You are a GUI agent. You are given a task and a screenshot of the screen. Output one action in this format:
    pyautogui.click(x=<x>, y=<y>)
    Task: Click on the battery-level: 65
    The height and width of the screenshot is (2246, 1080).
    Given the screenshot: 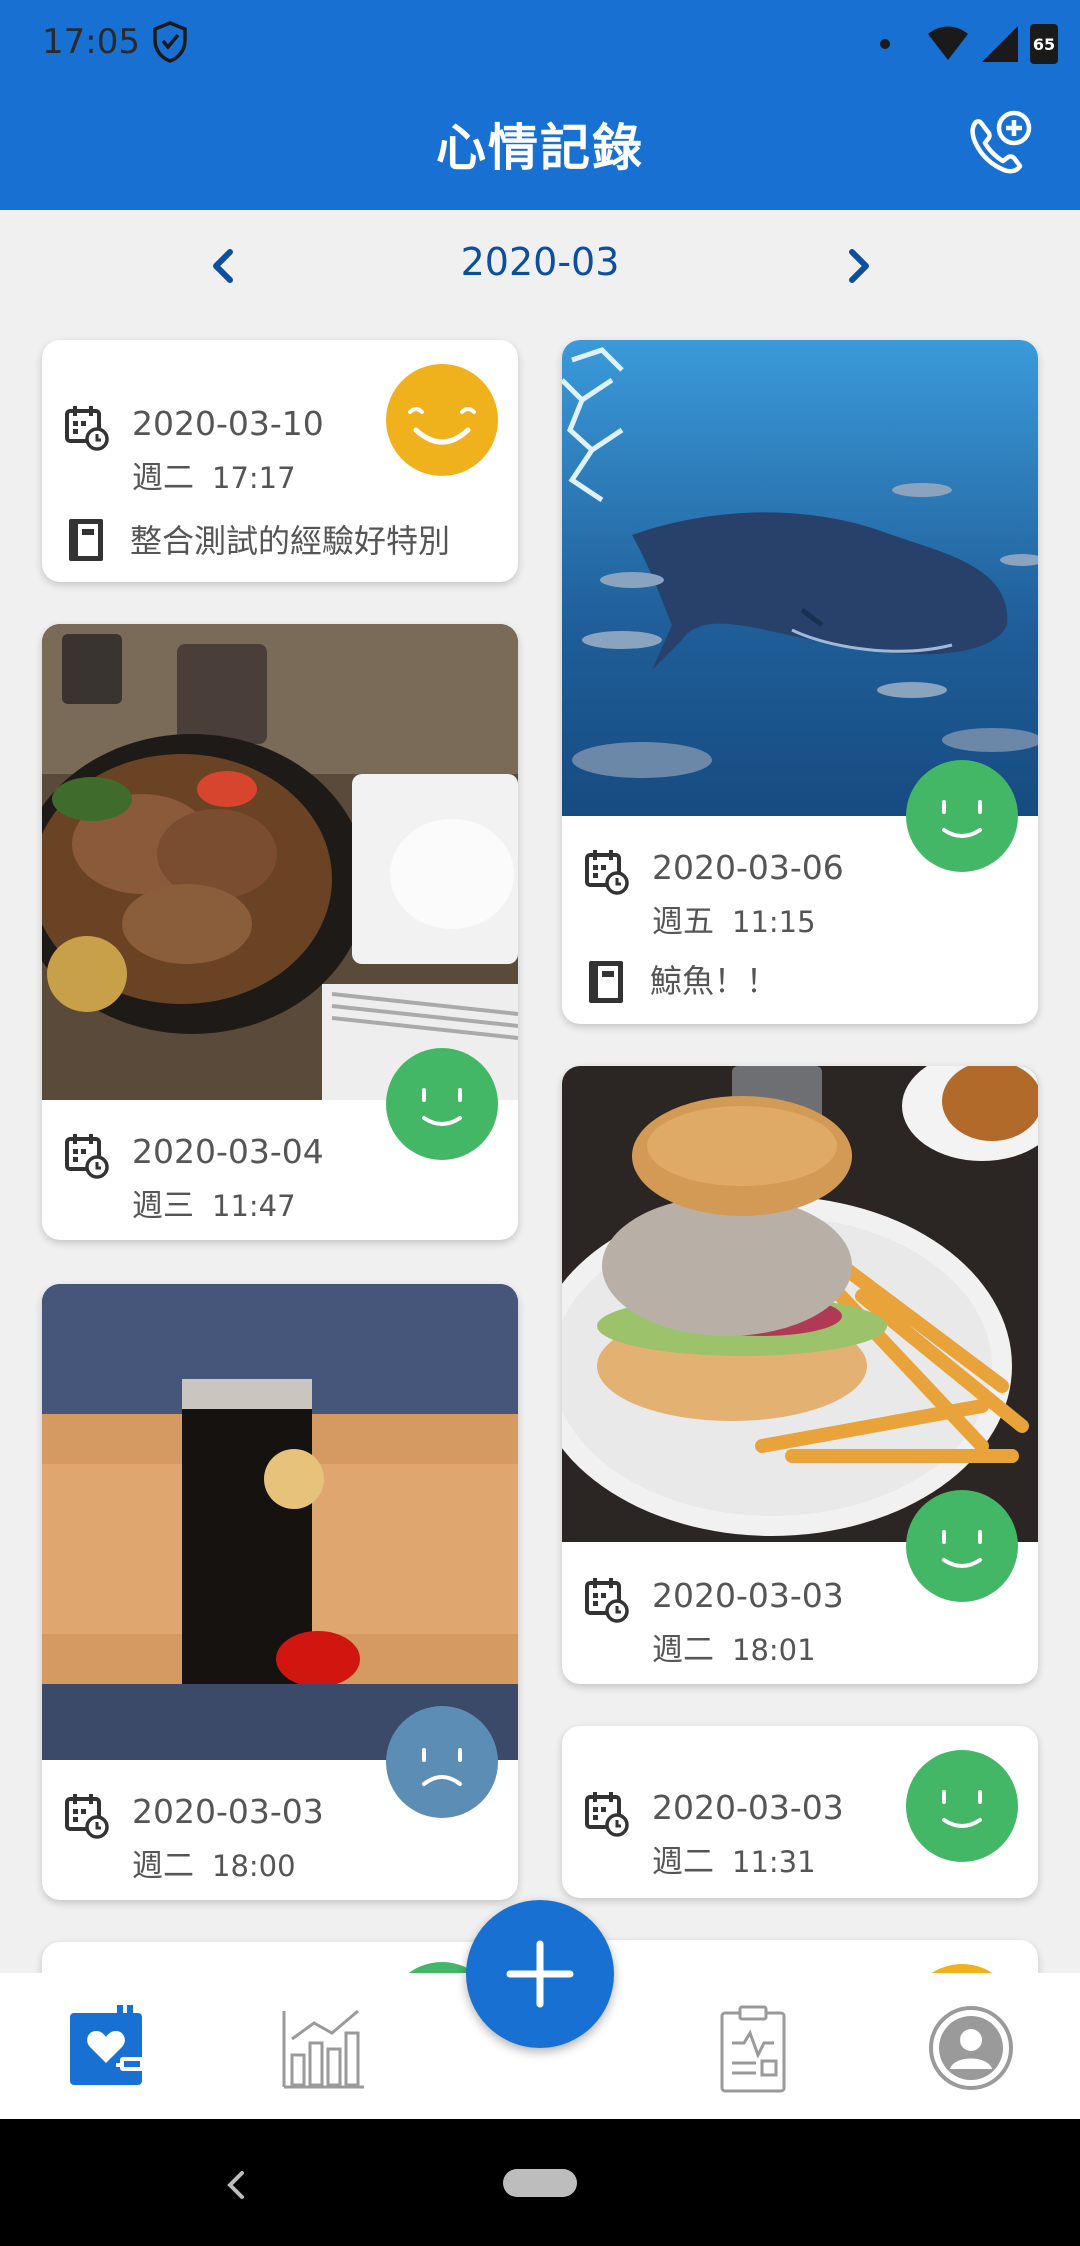 What is the action you would take?
    pyautogui.click(x=1044, y=44)
    